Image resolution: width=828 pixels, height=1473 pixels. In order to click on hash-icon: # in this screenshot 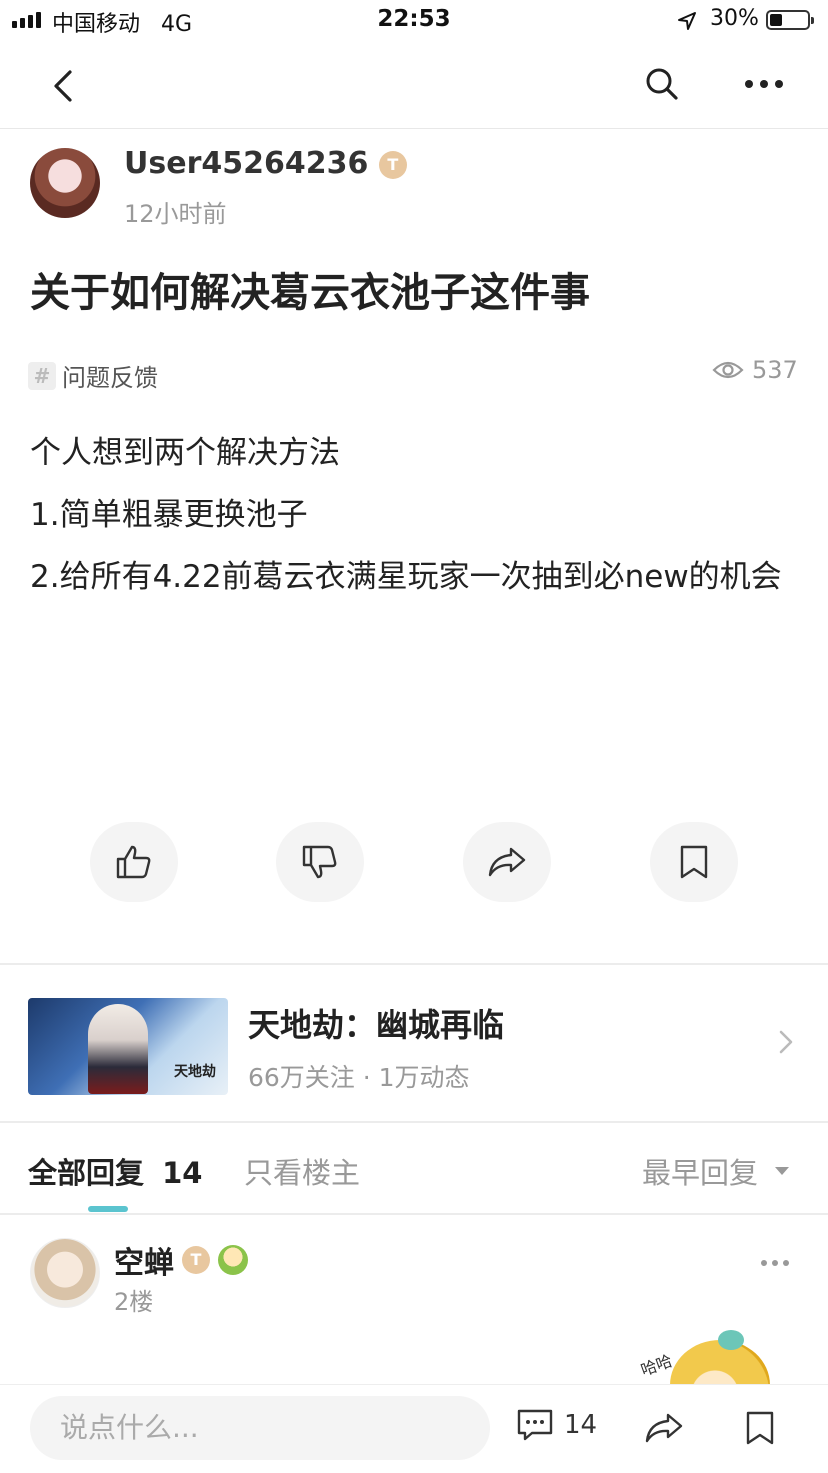, I will do `click(42, 375)`.